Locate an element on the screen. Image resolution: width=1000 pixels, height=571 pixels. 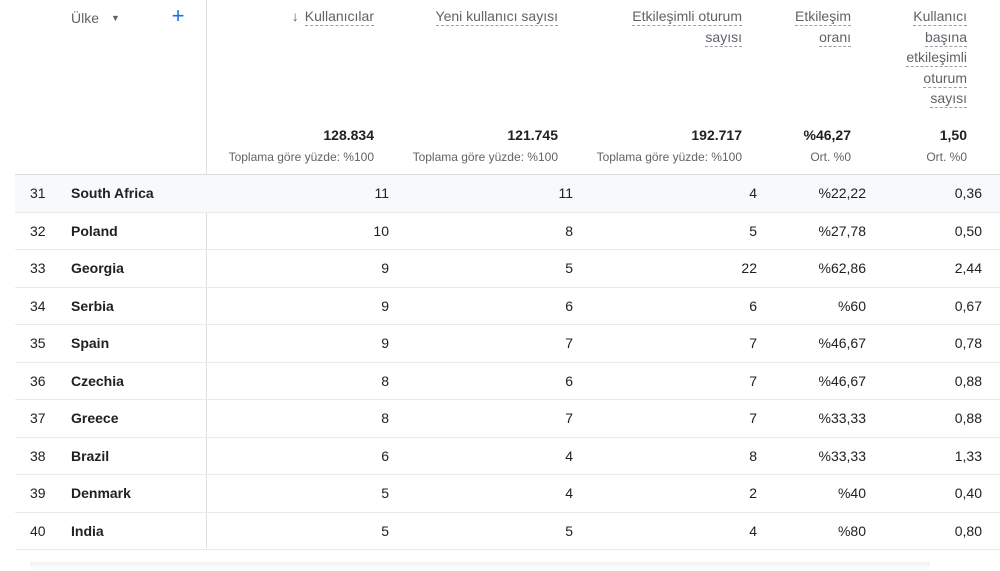
column-header-engagement-rate: Etkileşim oranı is located at coordinates (822, 26).